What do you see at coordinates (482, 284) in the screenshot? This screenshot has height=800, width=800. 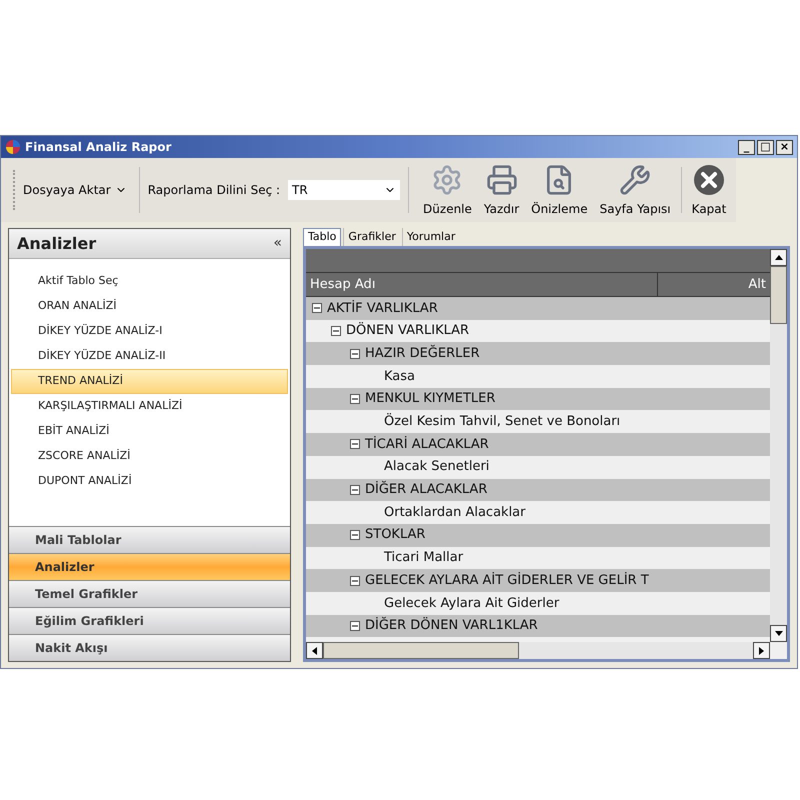 I see `column-header: Hesap Adı` at bounding box center [482, 284].